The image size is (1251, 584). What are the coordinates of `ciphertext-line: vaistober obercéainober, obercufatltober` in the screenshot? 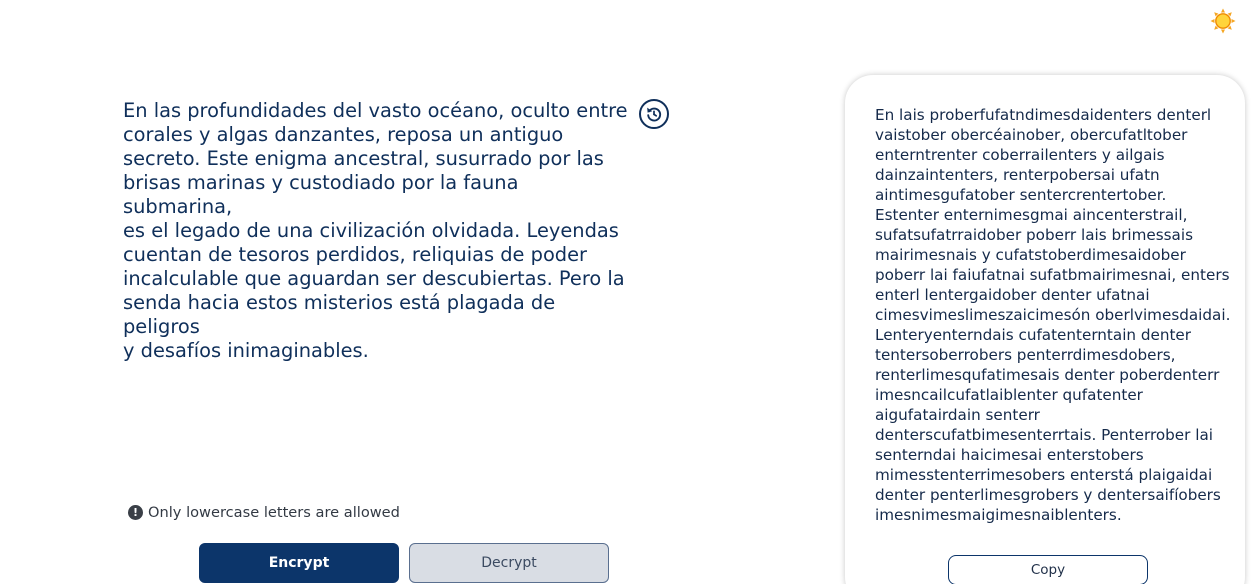 It's located at (1031, 135).